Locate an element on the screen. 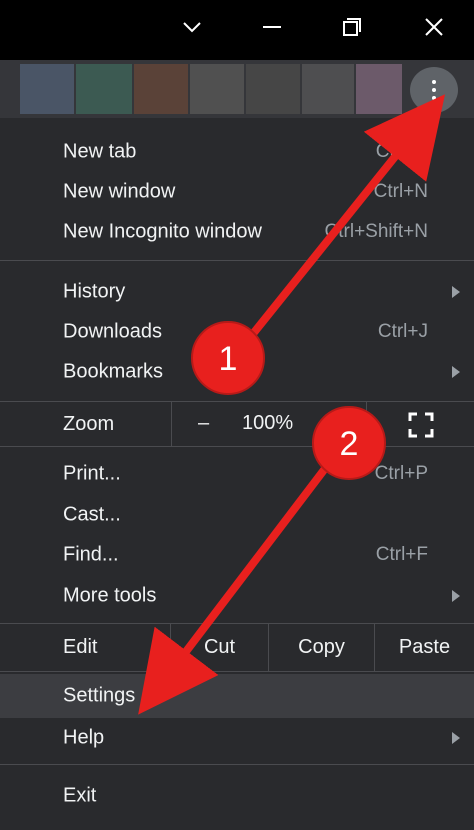 The height and width of the screenshot is (830, 474). zoom-level: 100% is located at coordinates (268, 423).